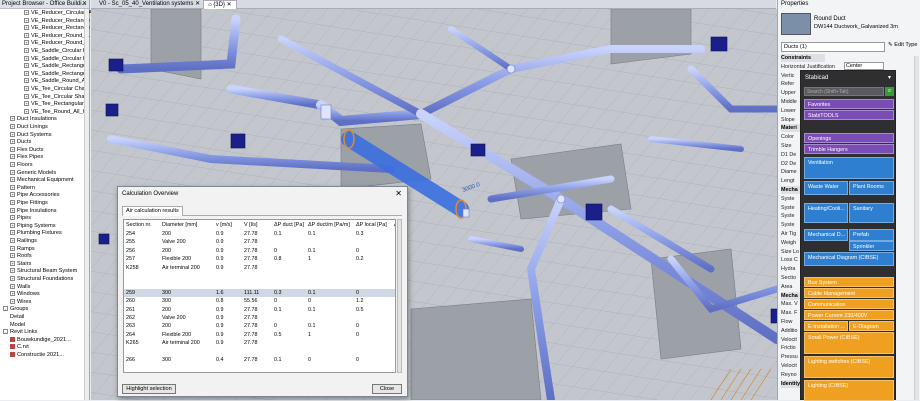 The height and width of the screenshot is (401, 920). Describe the element at coordinates (849, 367) in the screenshot. I see `stabicad-button: Lighting switches (CIBSE)` at that location.